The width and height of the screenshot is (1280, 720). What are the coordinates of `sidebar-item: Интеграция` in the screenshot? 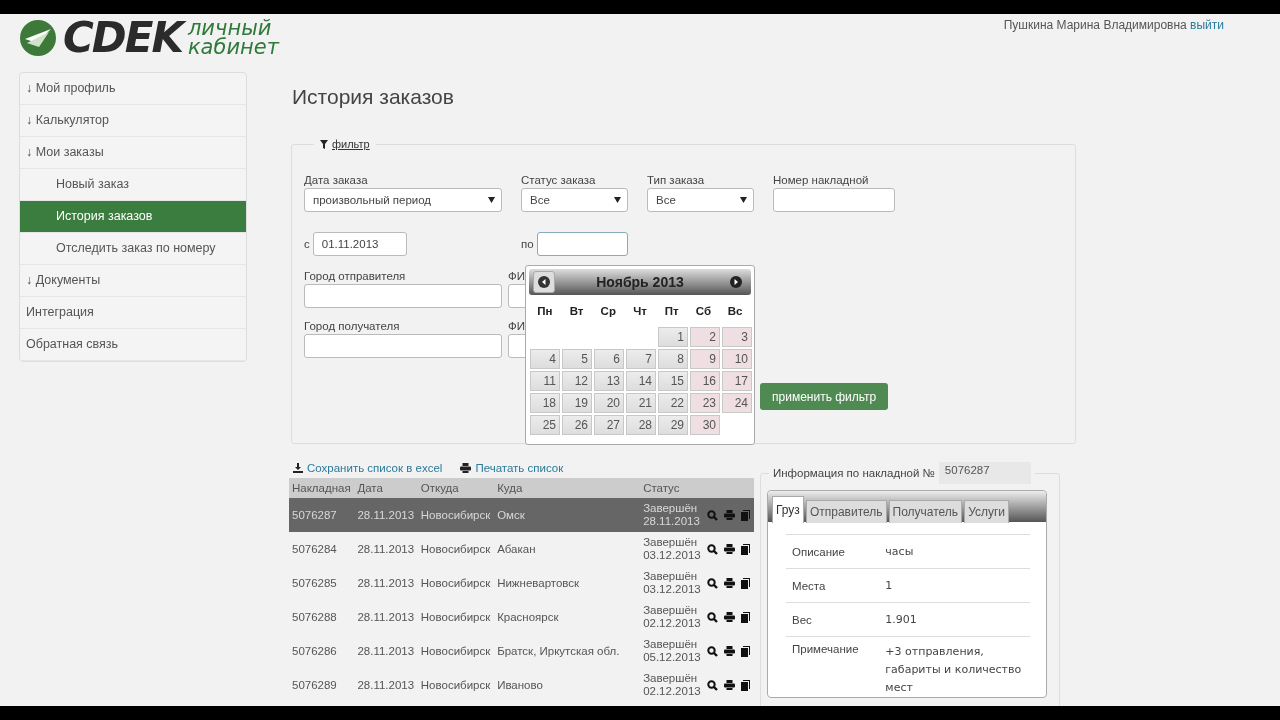 It's located at (133, 313).